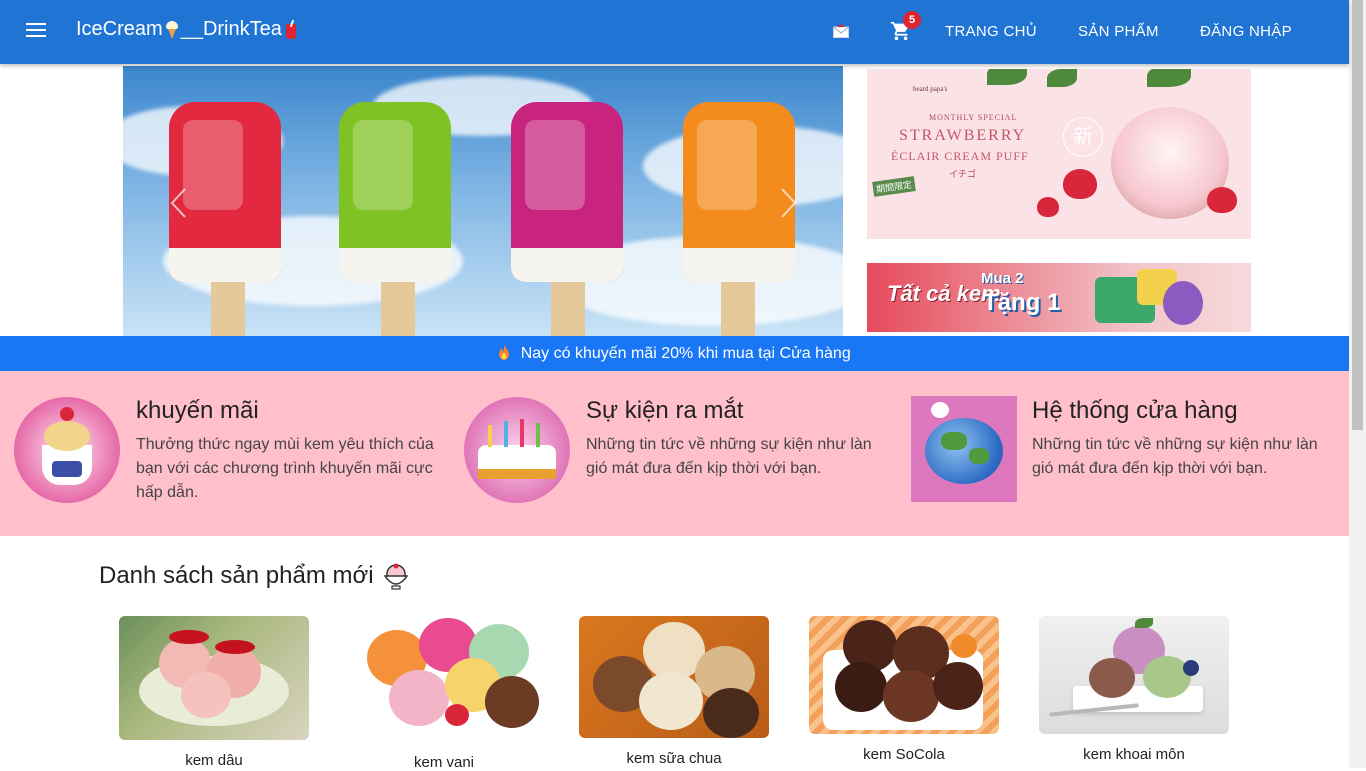 This screenshot has height=771, width=1366. I want to click on product-card: kem sữa chua, so click(674, 691).